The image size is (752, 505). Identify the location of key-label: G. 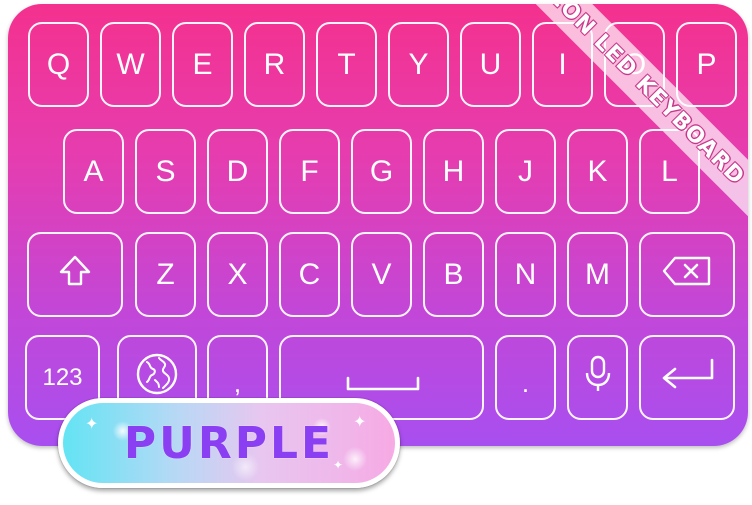
(381, 171).